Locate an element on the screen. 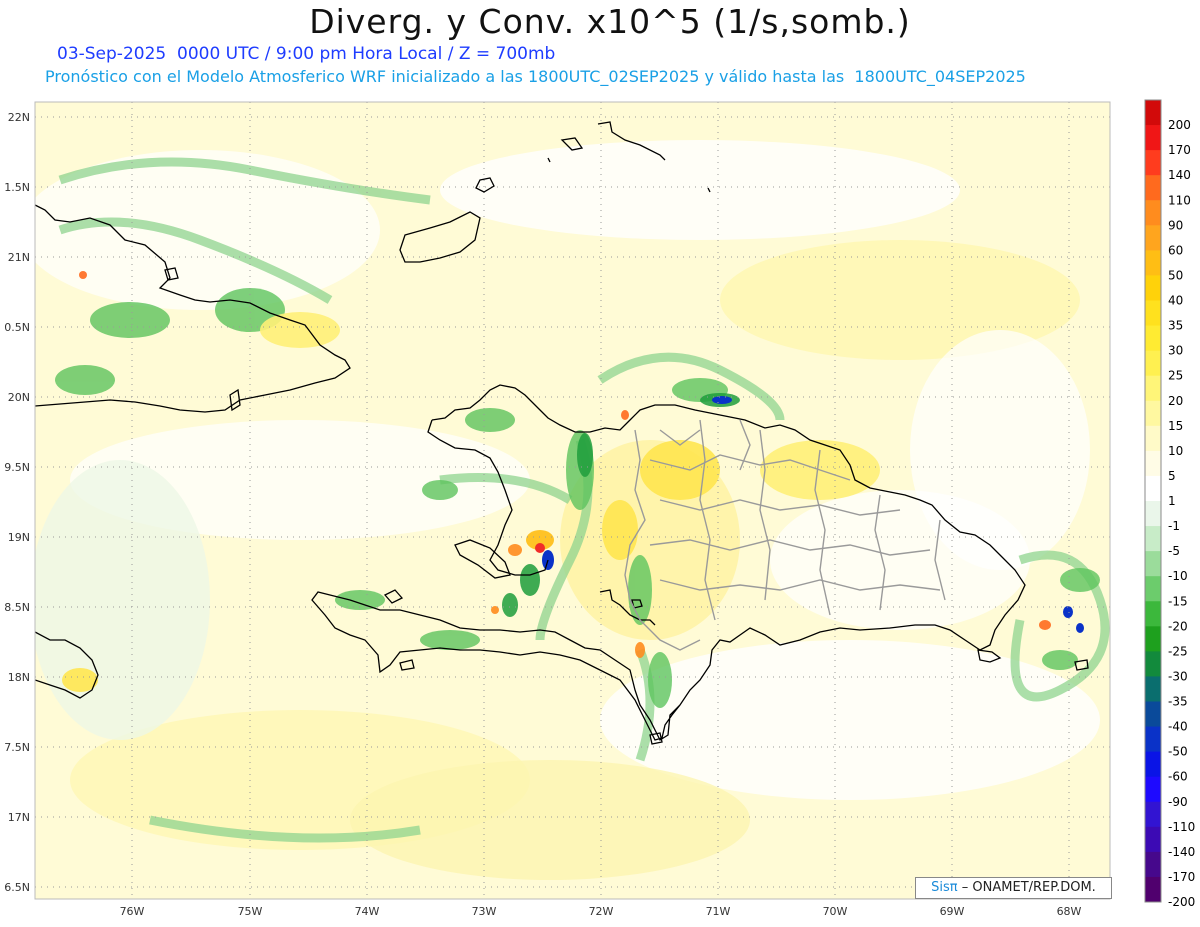  chart-title: Diverg. y Conv. x10^5 (1/s,somb.) is located at coordinates (610, 21).